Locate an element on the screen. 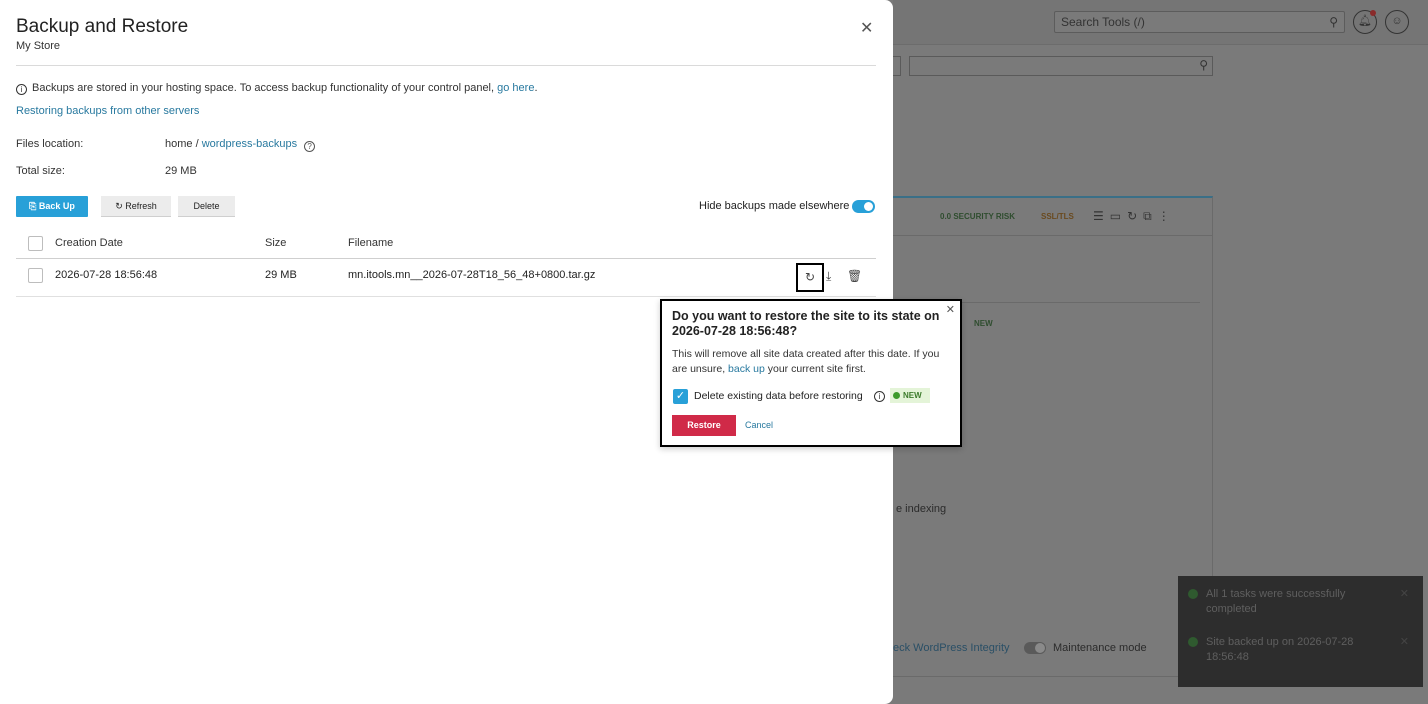 Image resolution: width=1428 pixels, height=704 pixels. new-badge: NEW is located at coordinates (910, 395).